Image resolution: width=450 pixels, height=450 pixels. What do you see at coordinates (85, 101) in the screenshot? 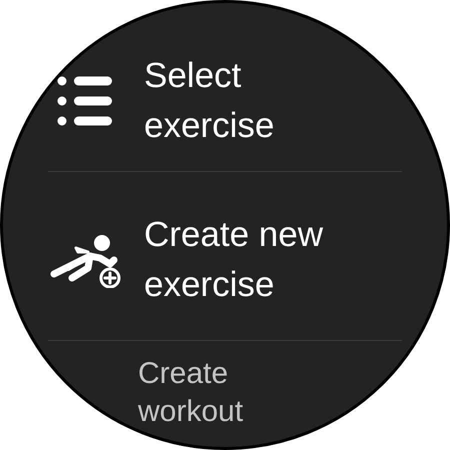
I see `list-icon` at bounding box center [85, 101].